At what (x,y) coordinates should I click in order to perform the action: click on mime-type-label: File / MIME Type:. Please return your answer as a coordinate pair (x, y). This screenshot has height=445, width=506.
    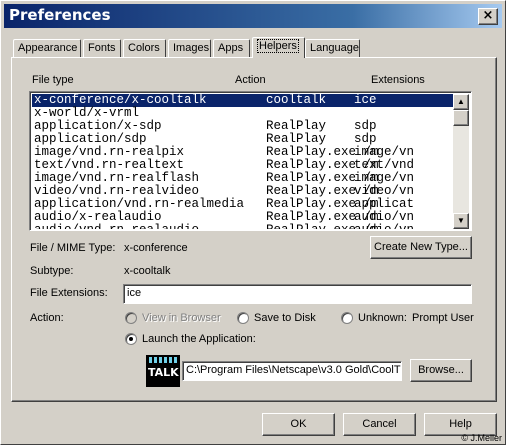
    Looking at the image, I should click on (73, 248).